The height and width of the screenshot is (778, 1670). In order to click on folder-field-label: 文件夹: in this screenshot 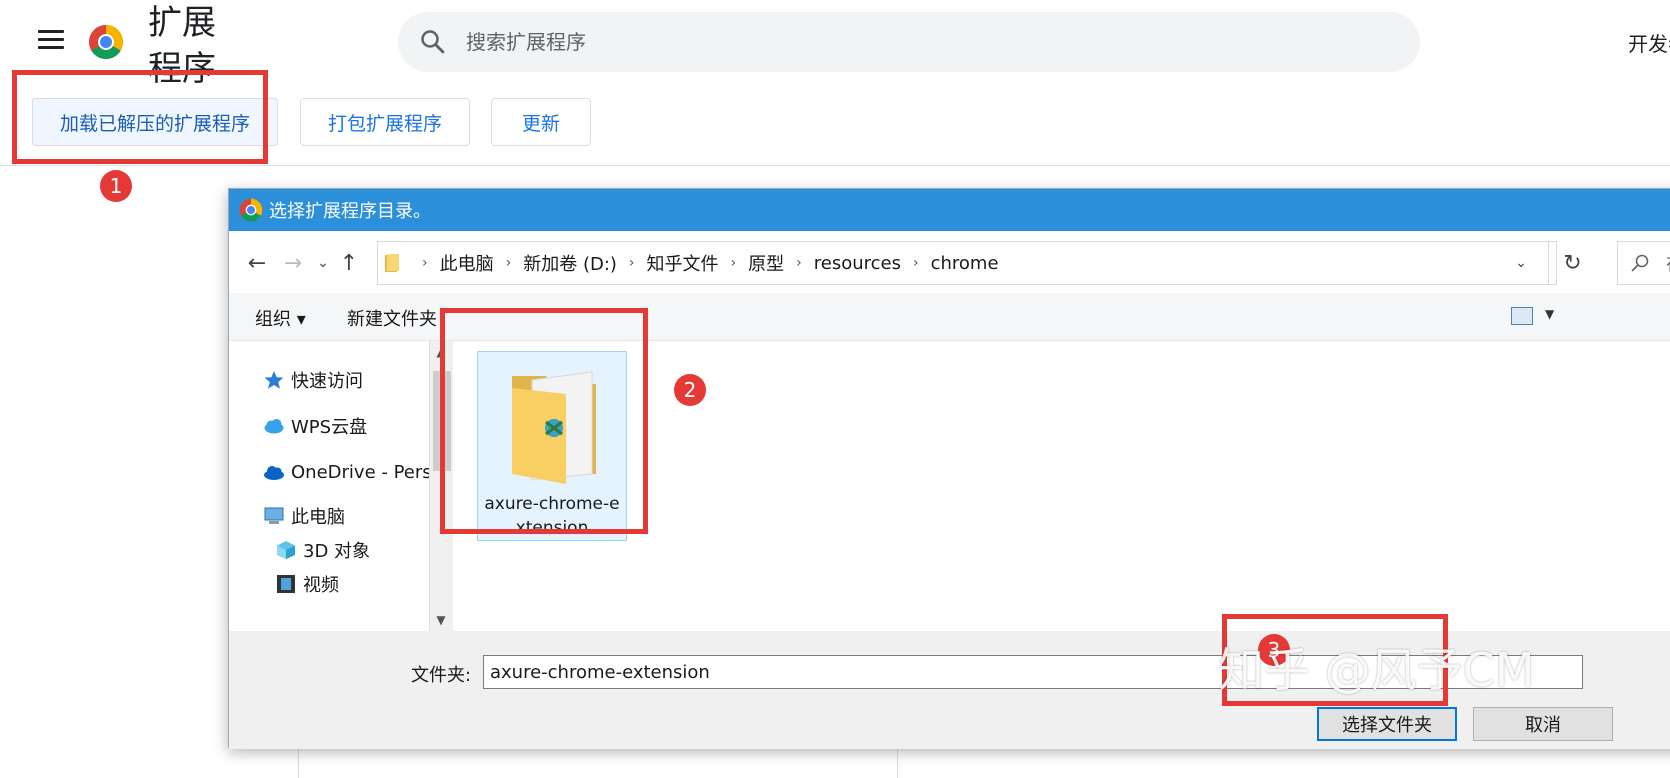, I will do `click(441, 675)`.